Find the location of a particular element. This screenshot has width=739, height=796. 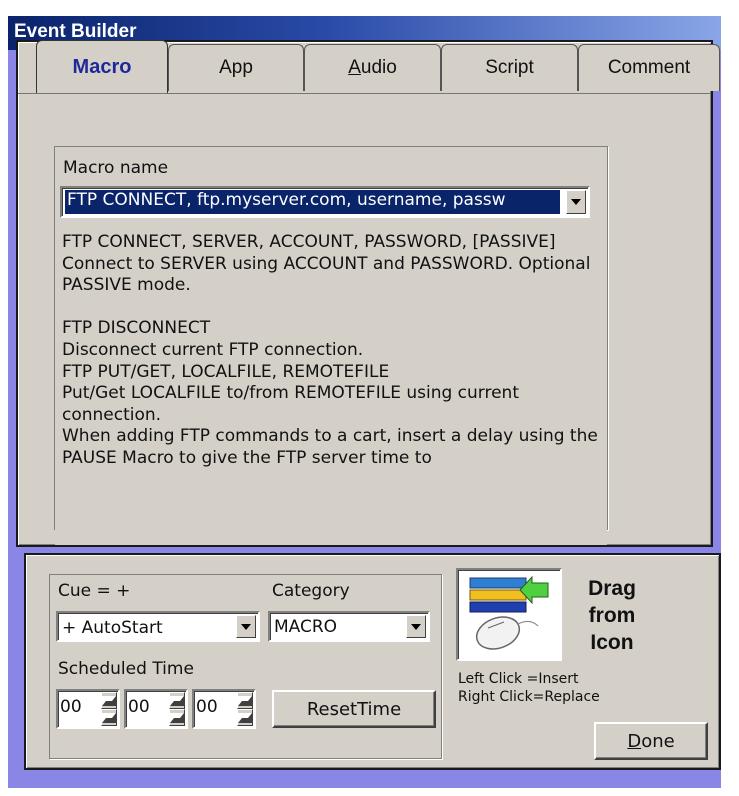

tab-comment: Comment is located at coordinates (649, 67).